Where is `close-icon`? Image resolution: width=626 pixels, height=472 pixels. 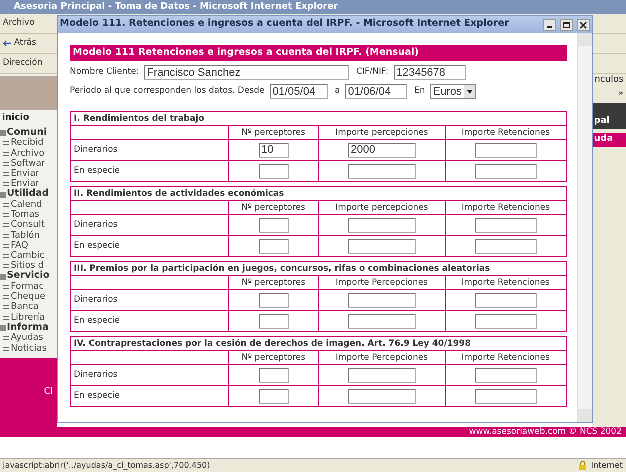 close-icon is located at coordinates (583, 25).